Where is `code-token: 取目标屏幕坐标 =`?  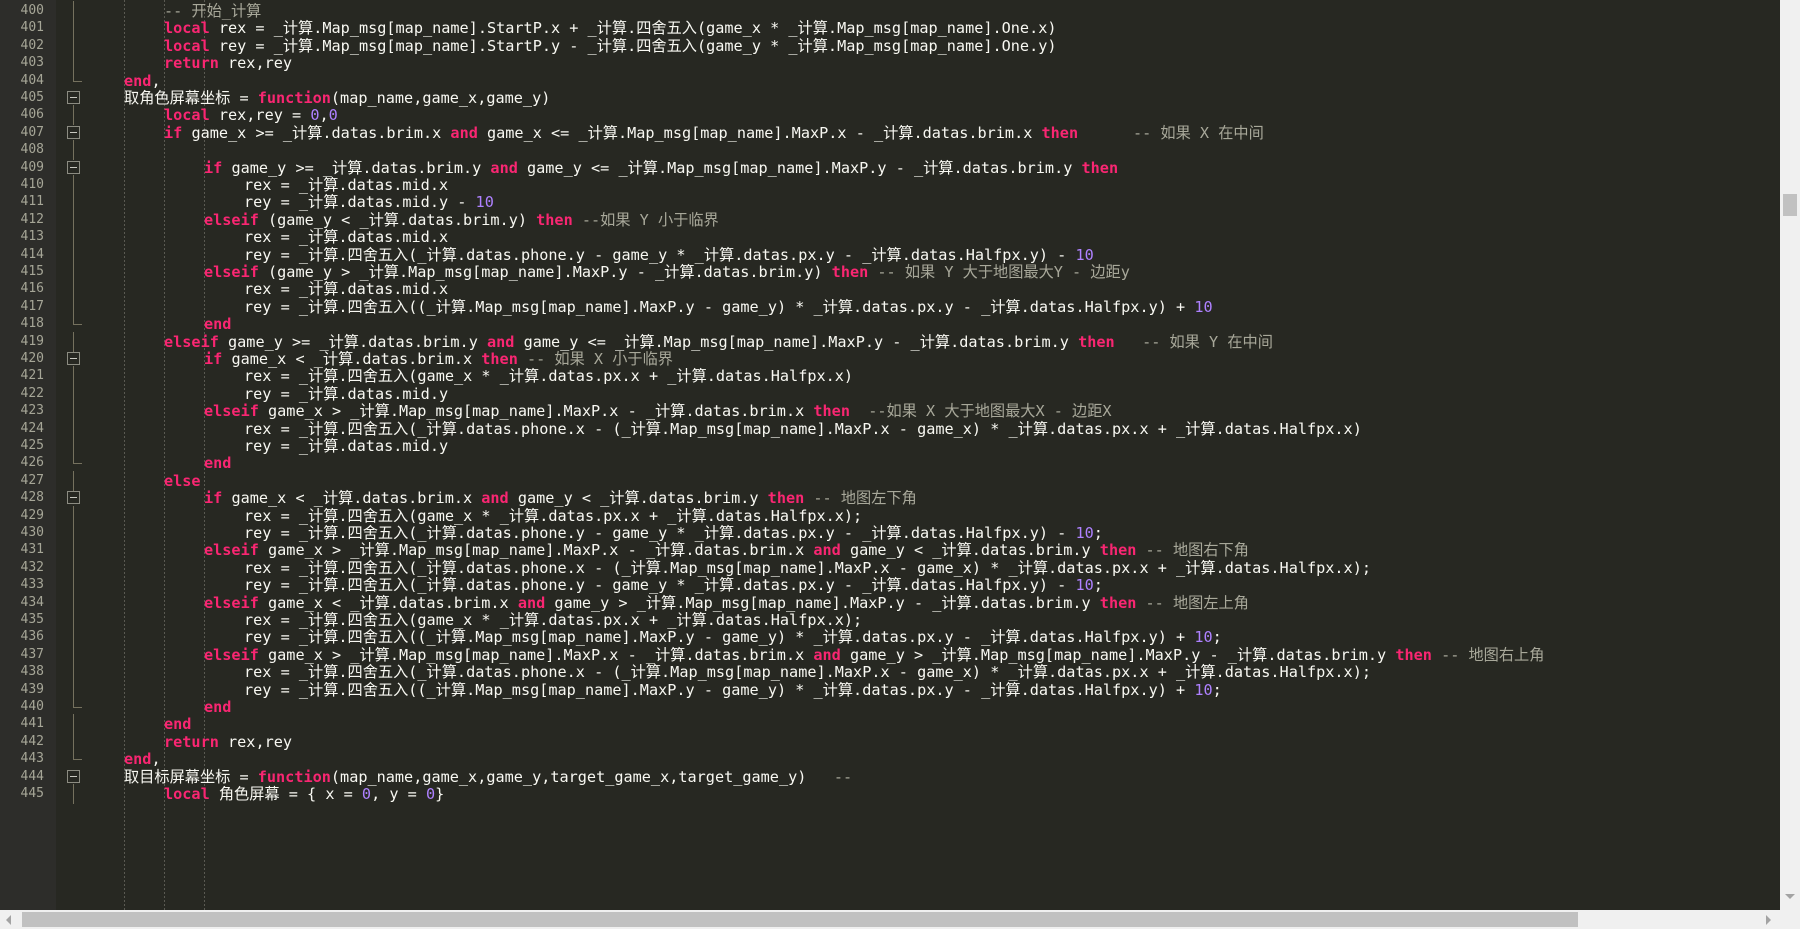
code-token: 取目标屏幕坐标 = is located at coordinates (191, 776).